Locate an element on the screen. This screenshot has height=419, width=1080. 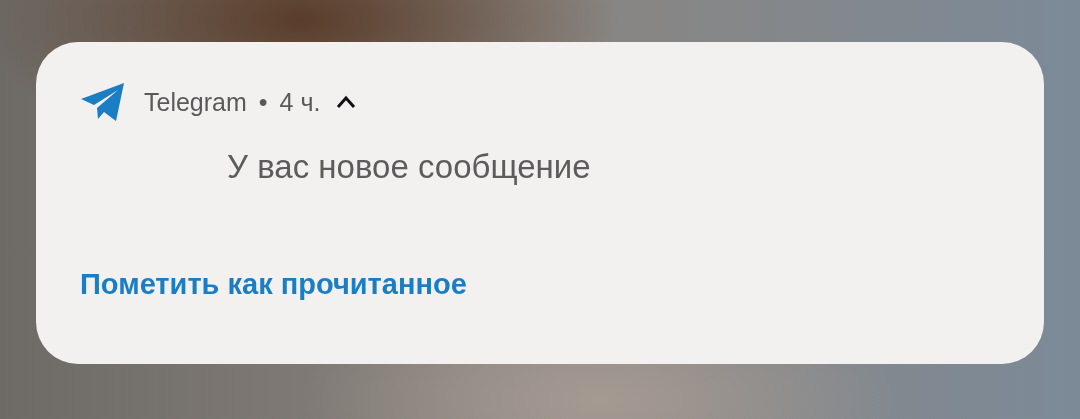
chevron-up-icon is located at coordinates (346, 102).